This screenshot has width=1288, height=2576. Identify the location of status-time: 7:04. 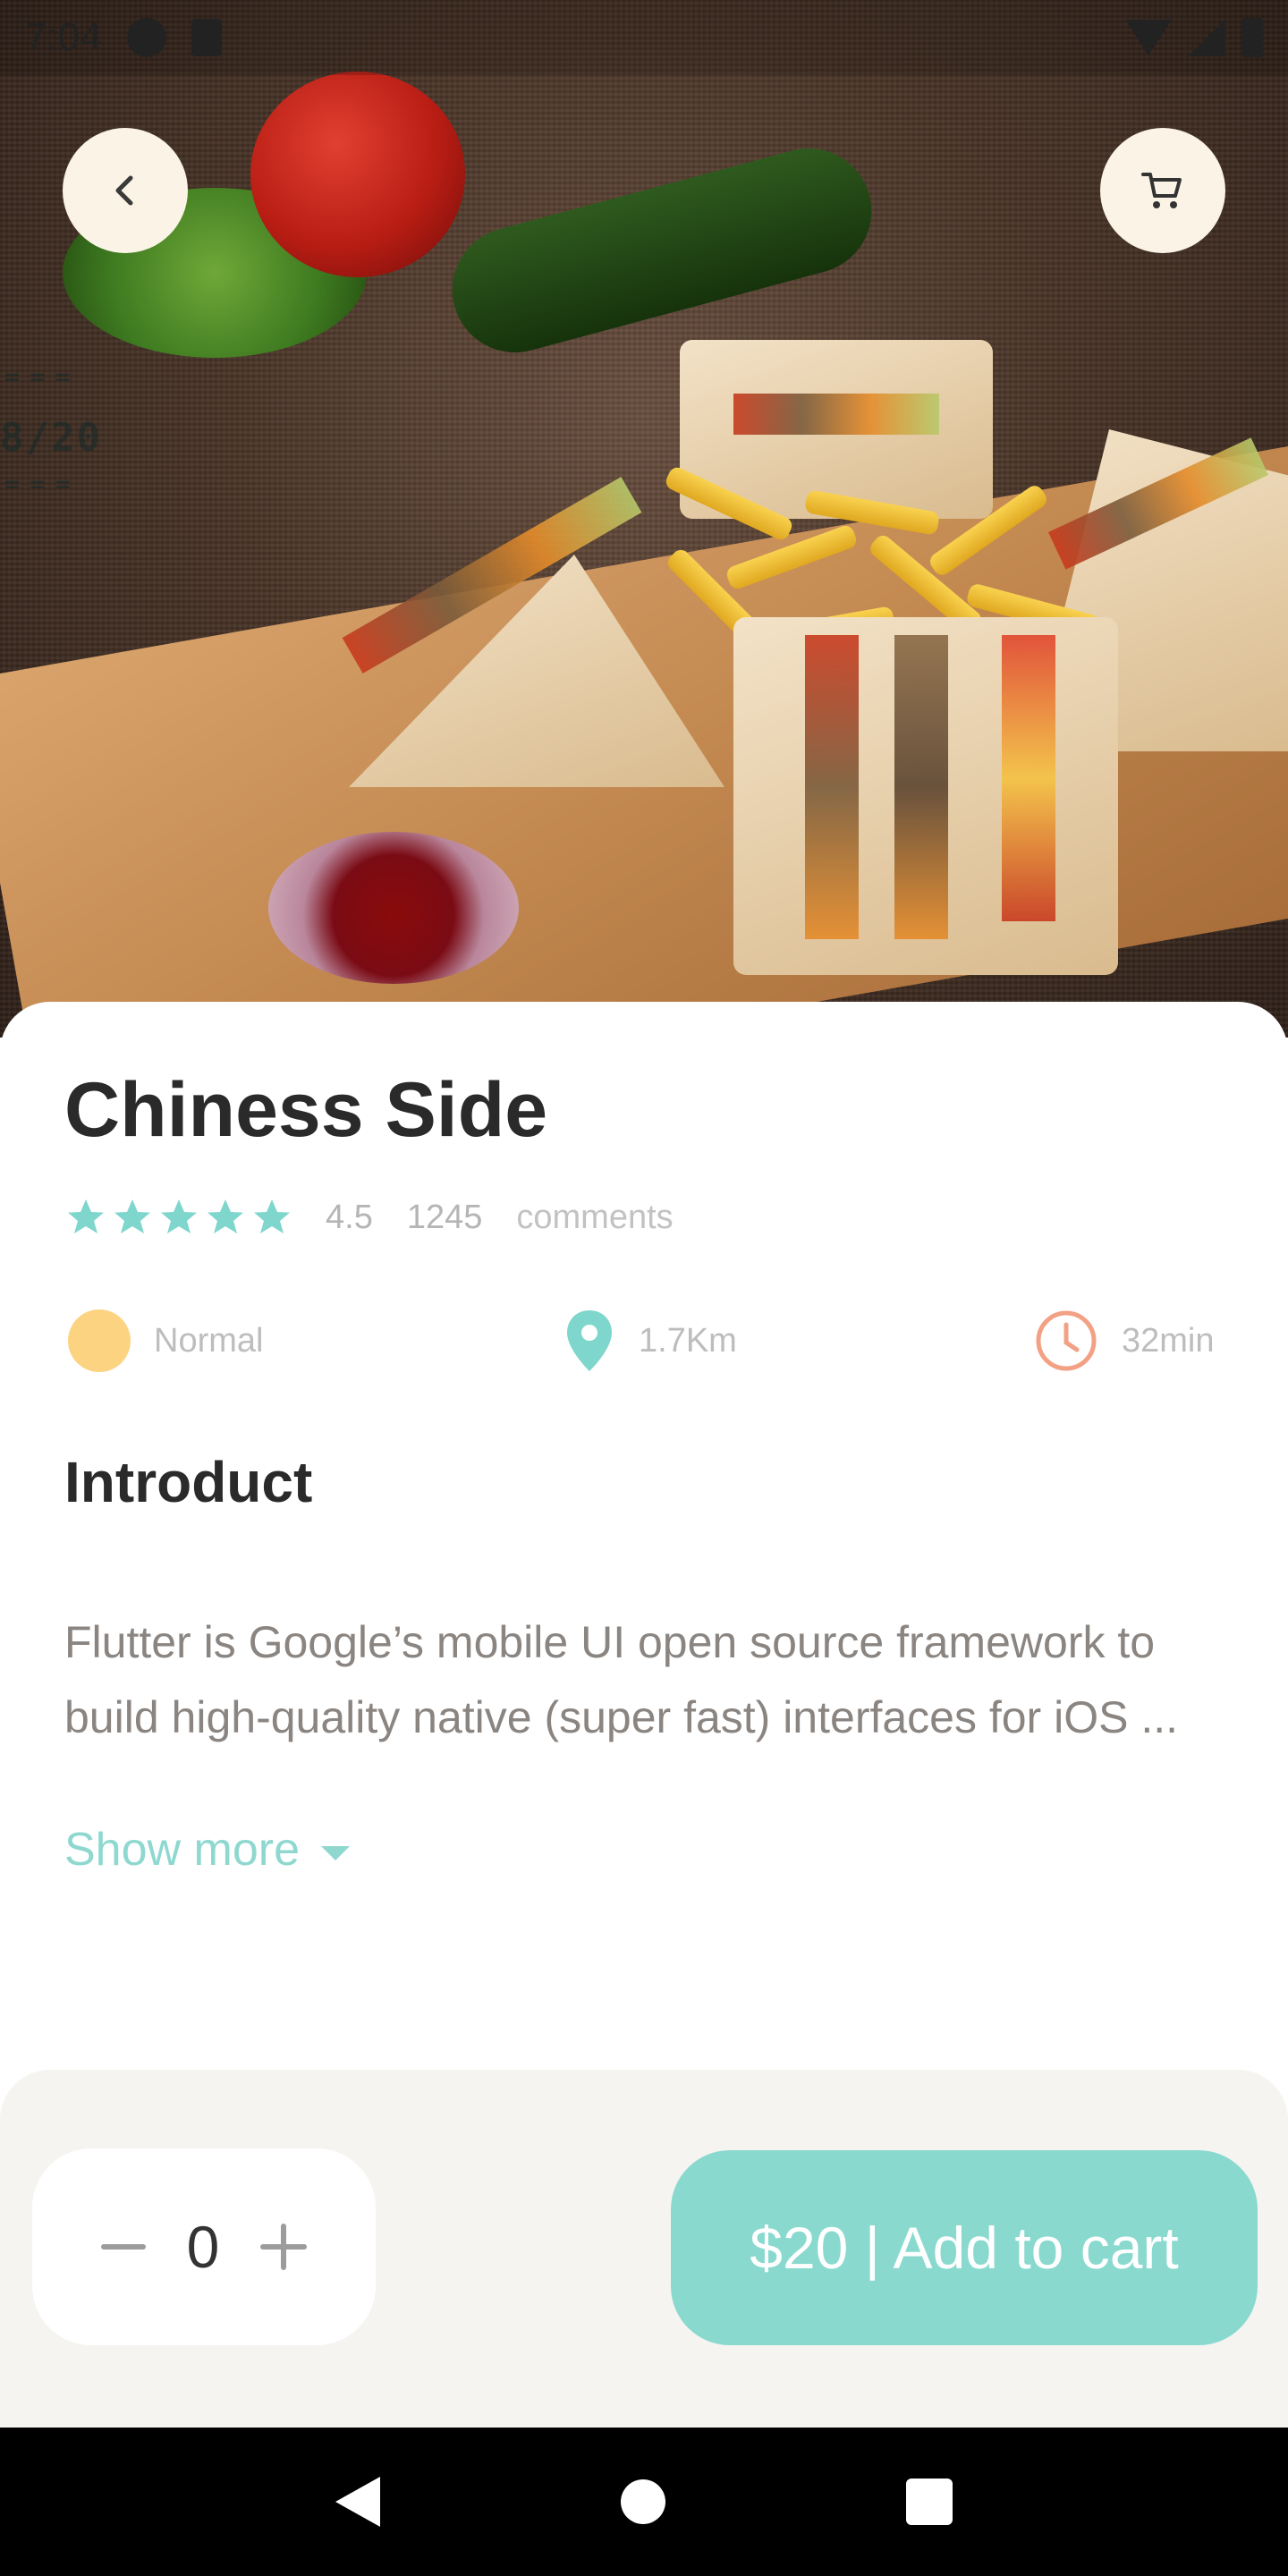
(63, 37).